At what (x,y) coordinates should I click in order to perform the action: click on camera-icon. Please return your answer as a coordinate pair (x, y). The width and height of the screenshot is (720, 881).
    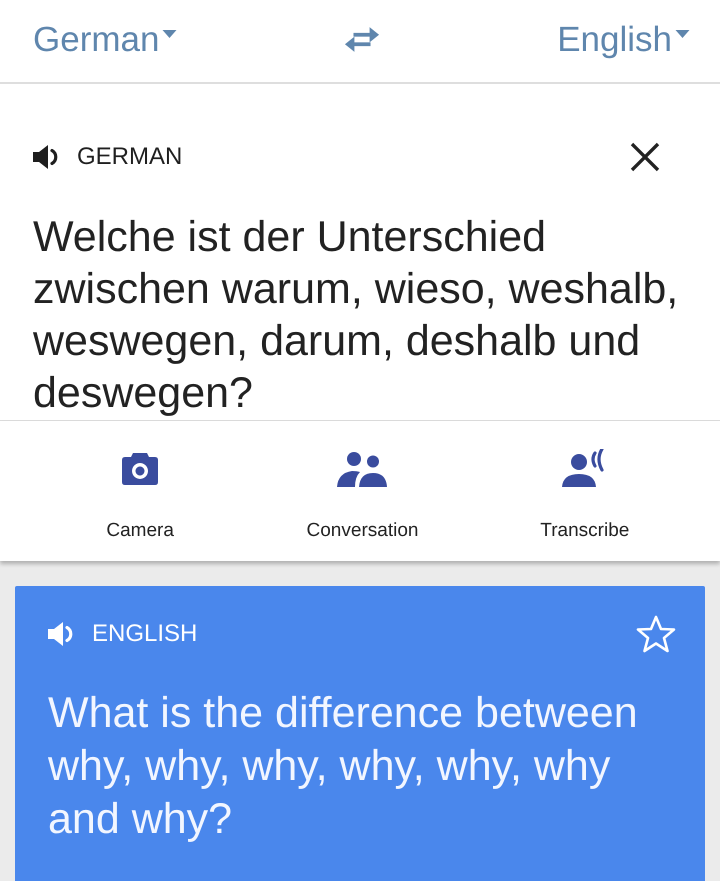
    Looking at the image, I should click on (140, 469).